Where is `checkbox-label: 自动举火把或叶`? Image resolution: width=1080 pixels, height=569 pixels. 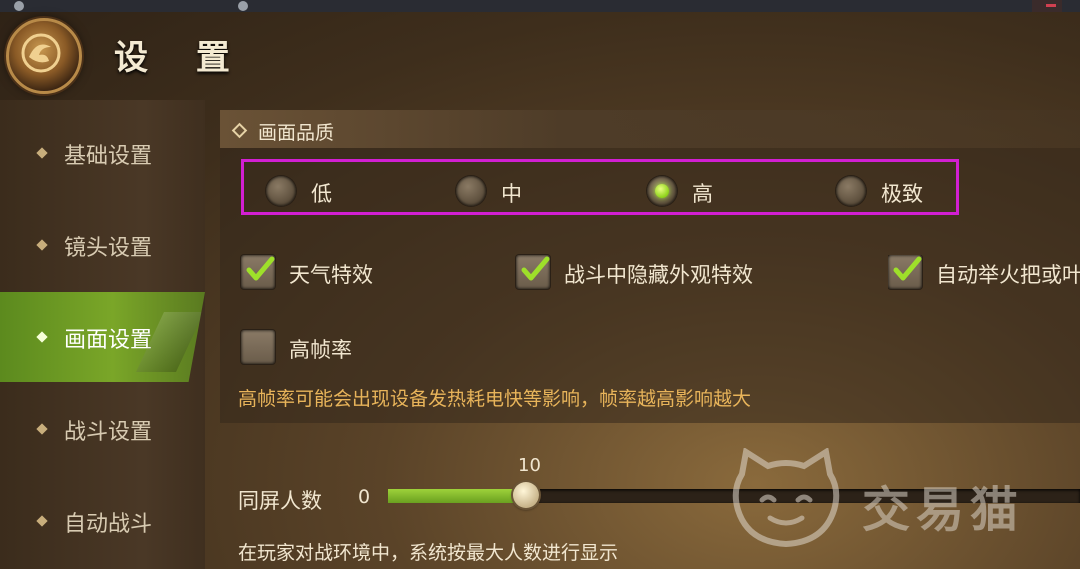
checkbox-label: 自动举火把或叶 is located at coordinates (1008, 275).